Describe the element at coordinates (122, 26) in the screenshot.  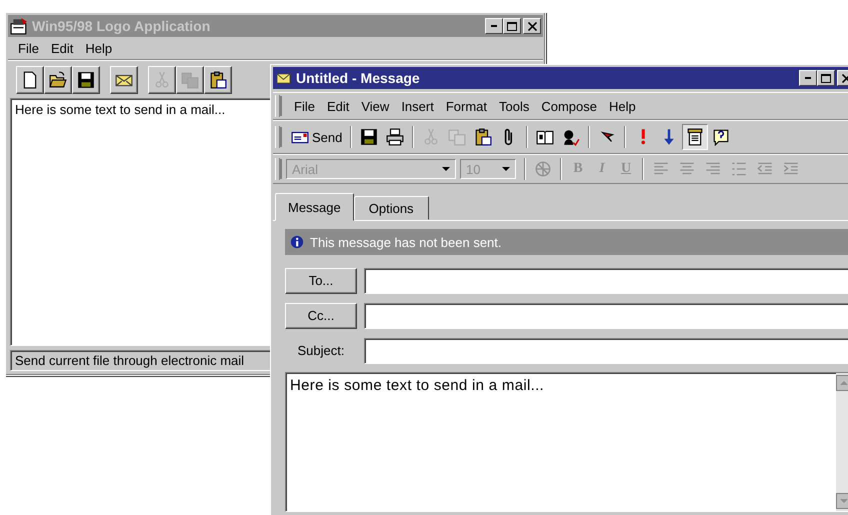
I see `window-title: Win95/98 Logo Application` at that location.